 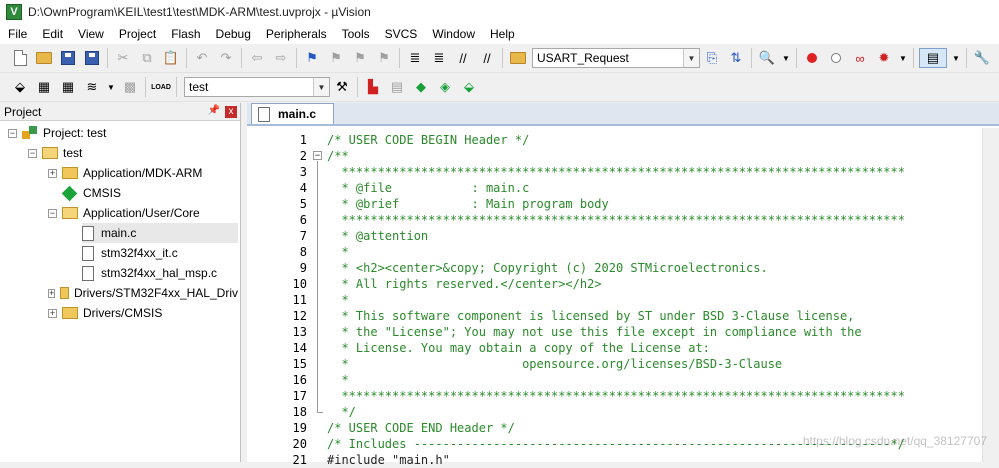 I want to click on tree-node-group: + Application/MDK-ARM, so click(x=125, y=173).